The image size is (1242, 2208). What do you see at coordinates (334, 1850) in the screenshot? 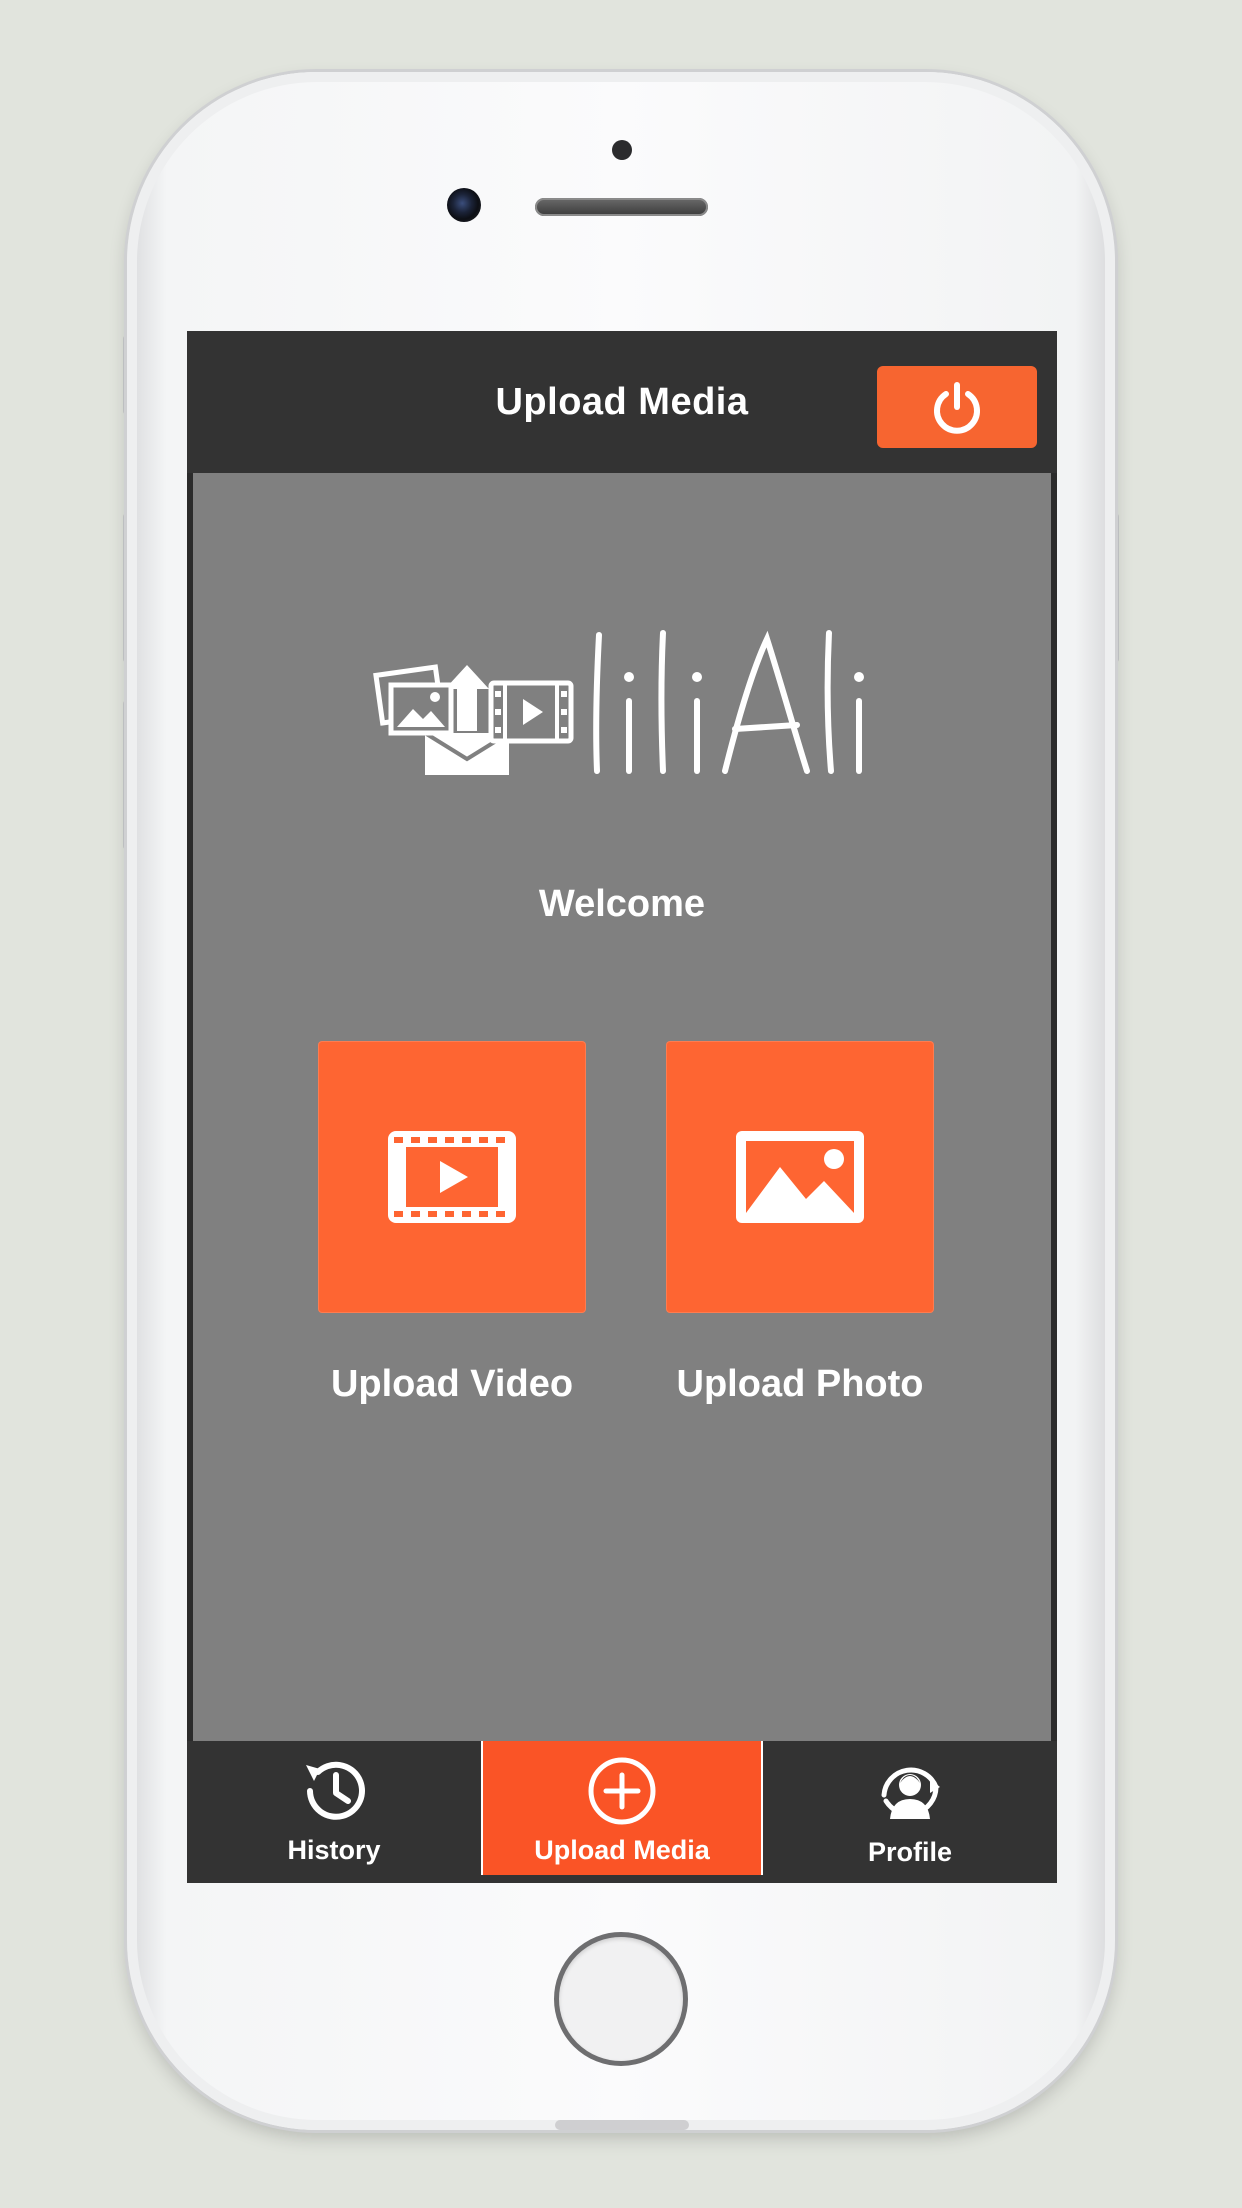
I see `tab-history-label: History` at bounding box center [334, 1850].